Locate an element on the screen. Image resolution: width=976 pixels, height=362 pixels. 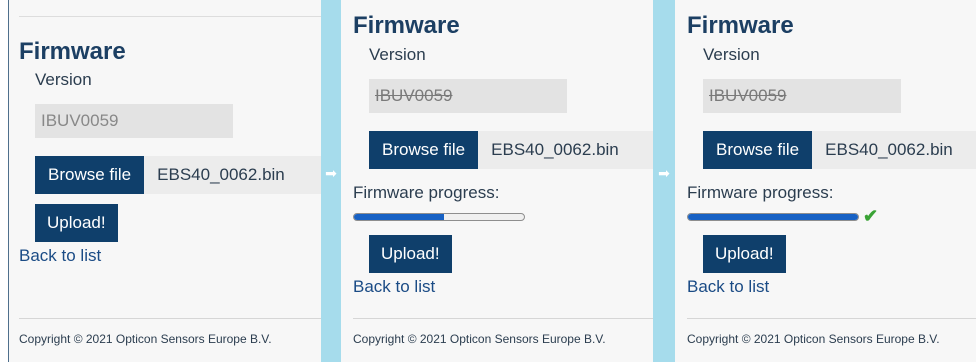
check-icon: ✔ is located at coordinates (871, 216).